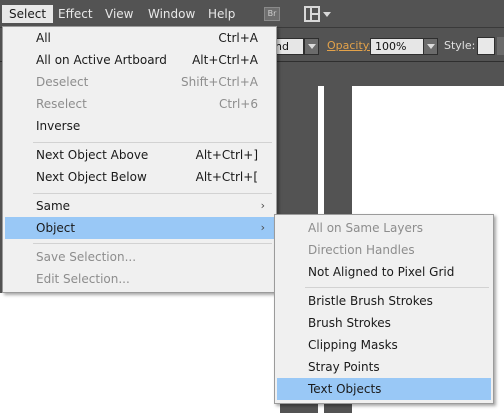 Image resolution: width=504 pixels, height=413 pixels. I want to click on menu-item-label: Not Aligned to Pixel Grid, so click(381, 272).